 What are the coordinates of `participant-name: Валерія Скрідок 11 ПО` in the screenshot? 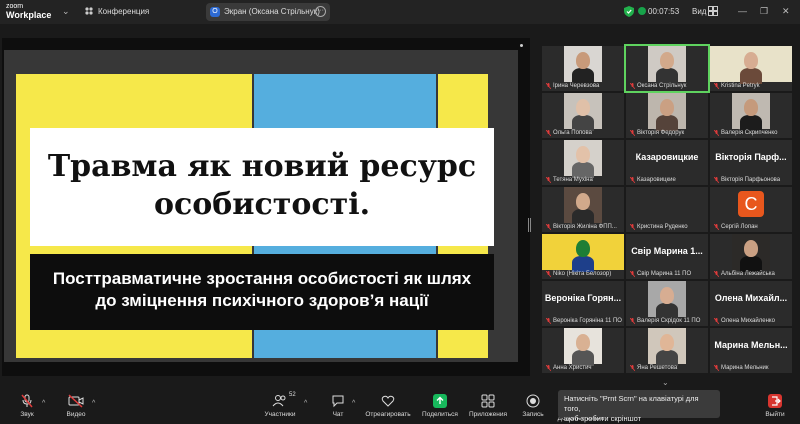 It's located at (669, 321).